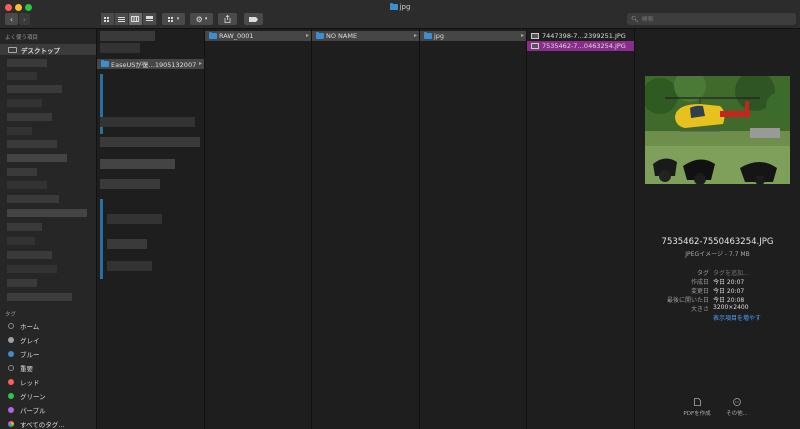 This screenshot has height=429, width=800. I want to click on file-item: 7447398-7…2399251.JPG, so click(580, 36).